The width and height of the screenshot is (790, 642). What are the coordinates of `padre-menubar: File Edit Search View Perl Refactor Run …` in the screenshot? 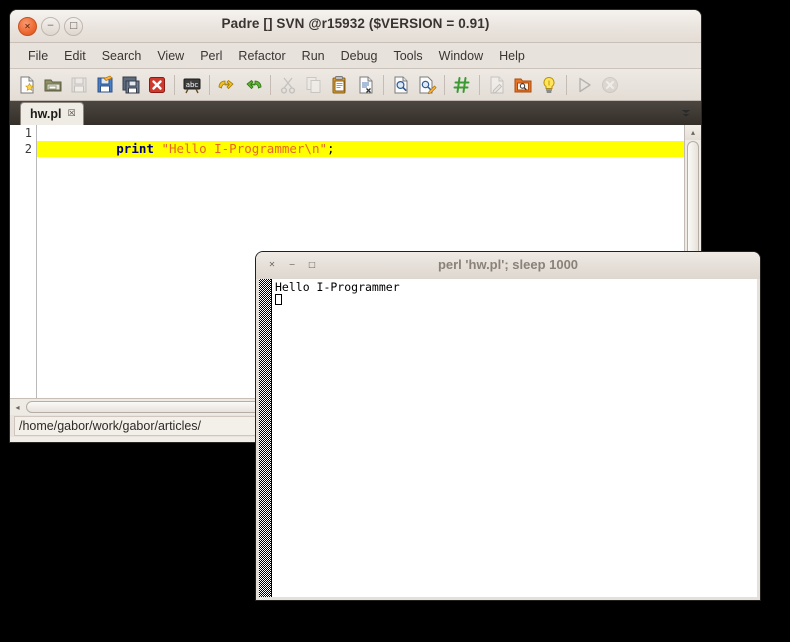 It's located at (355, 56).